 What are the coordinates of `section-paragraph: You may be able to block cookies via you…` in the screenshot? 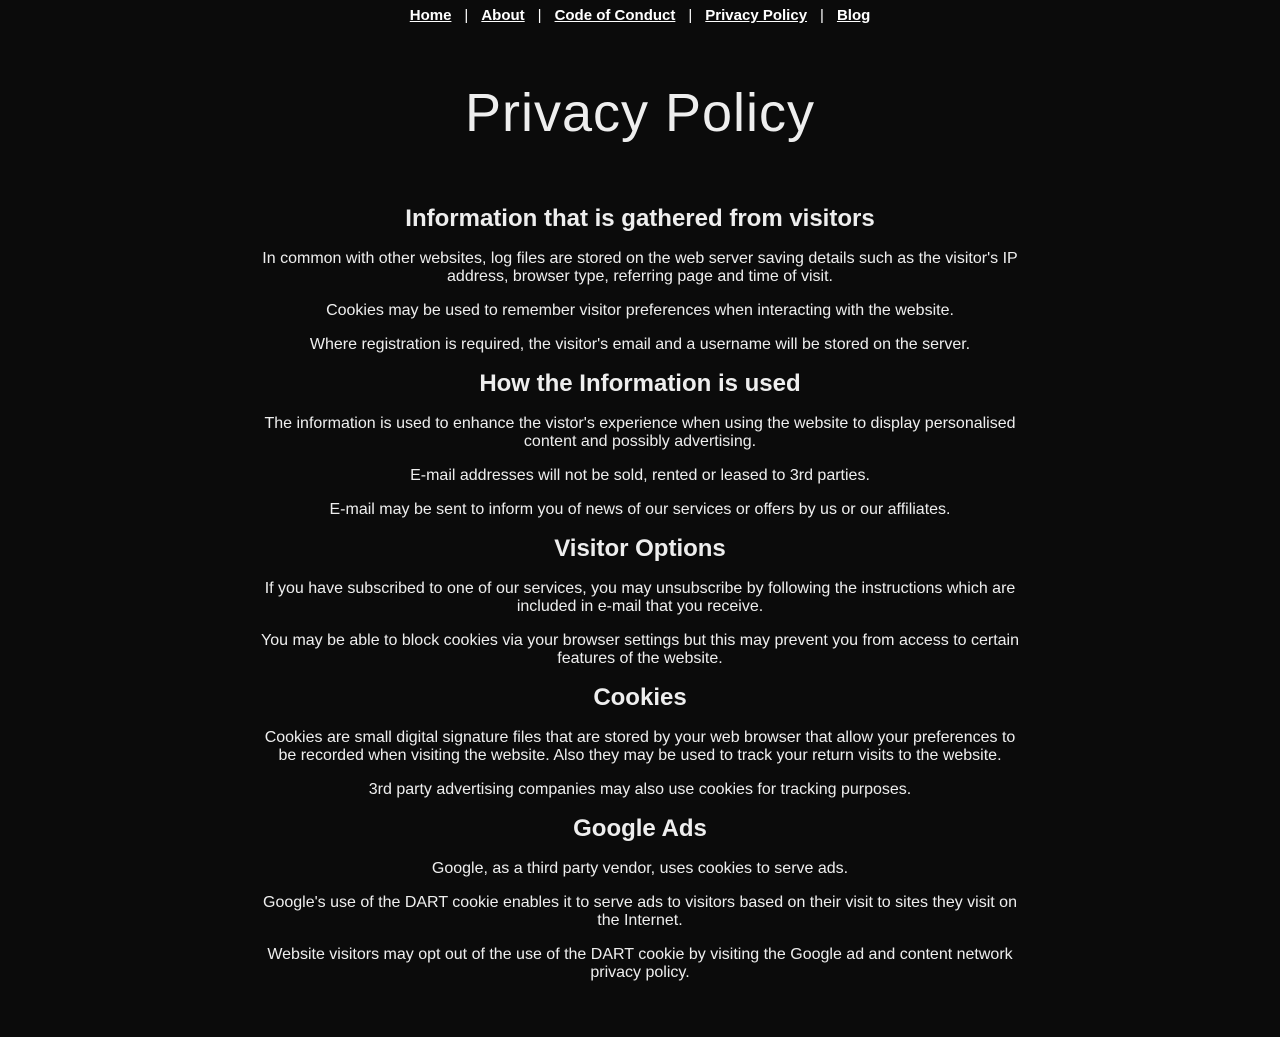 It's located at (640, 649).